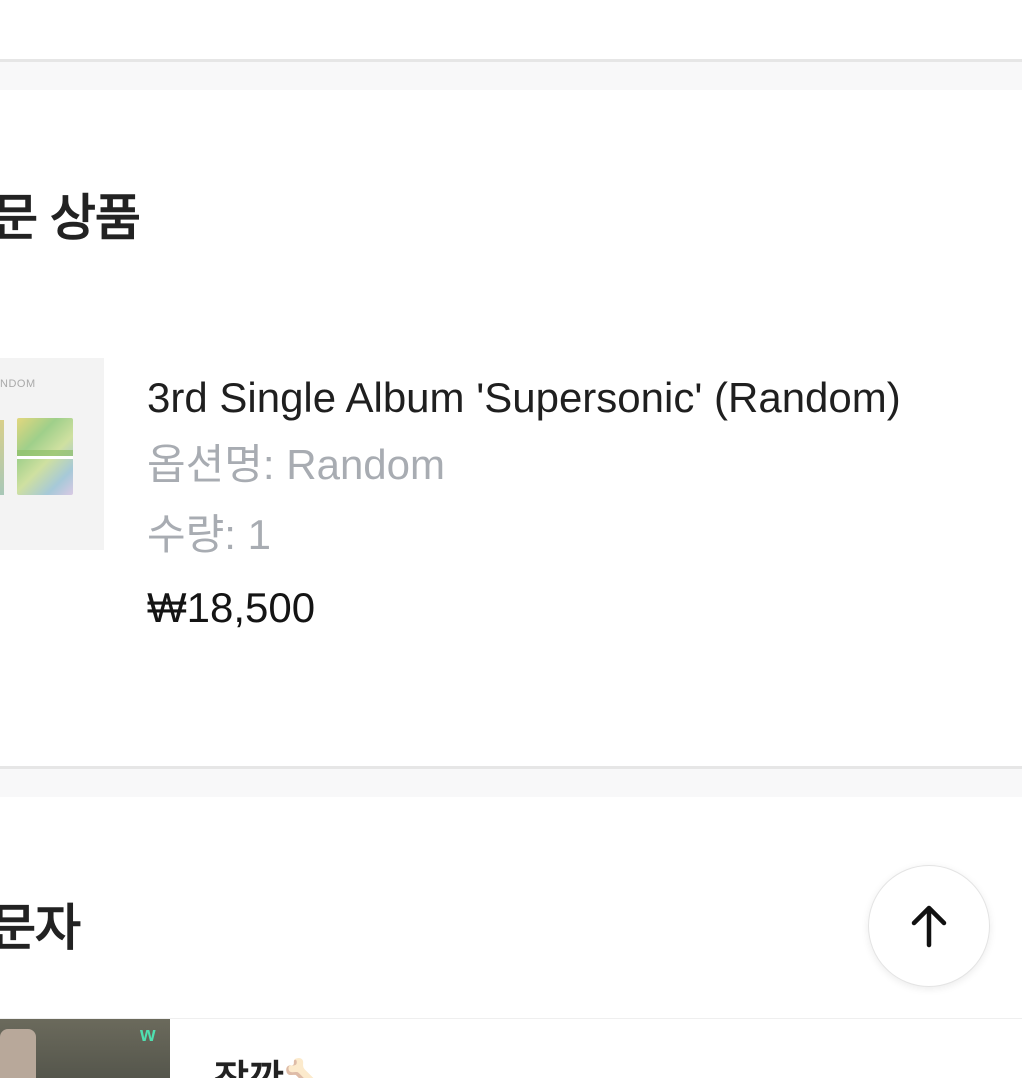 Image resolution: width=1022 pixels, height=1078 pixels. Describe the element at coordinates (45, 456) in the screenshot. I see `album-cover-image` at that location.